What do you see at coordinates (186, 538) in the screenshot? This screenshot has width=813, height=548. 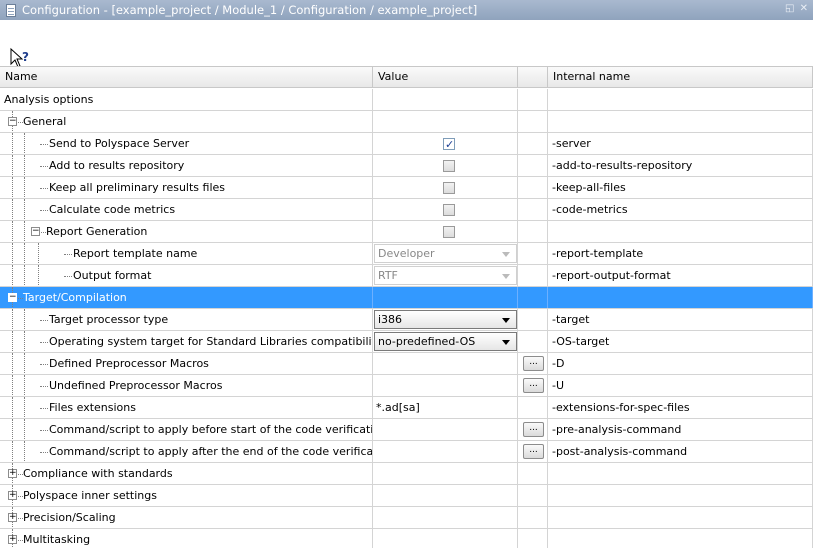 I see `name-cell: + Multitasking` at bounding box center [186, 538].